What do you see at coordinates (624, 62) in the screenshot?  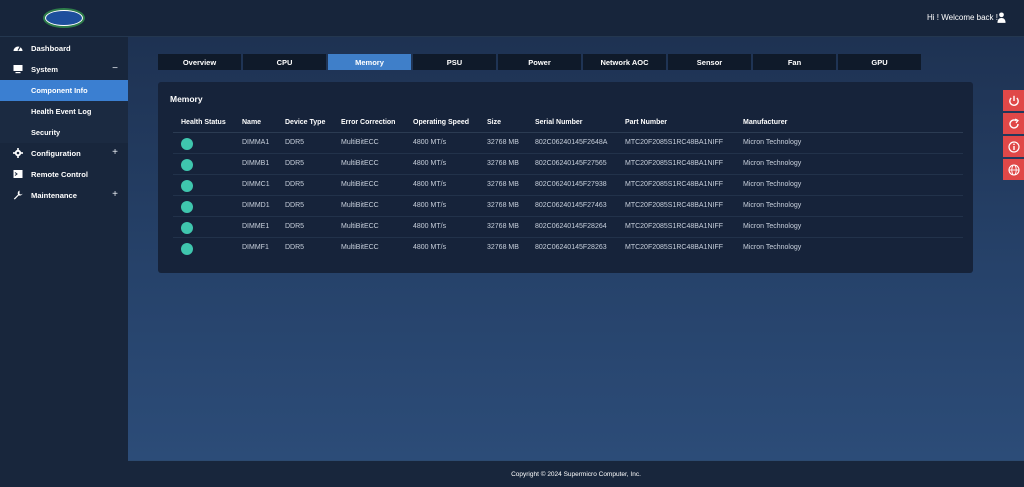 I see `tab-network-aoc: Network AOC` at bounding box center [624, 62].